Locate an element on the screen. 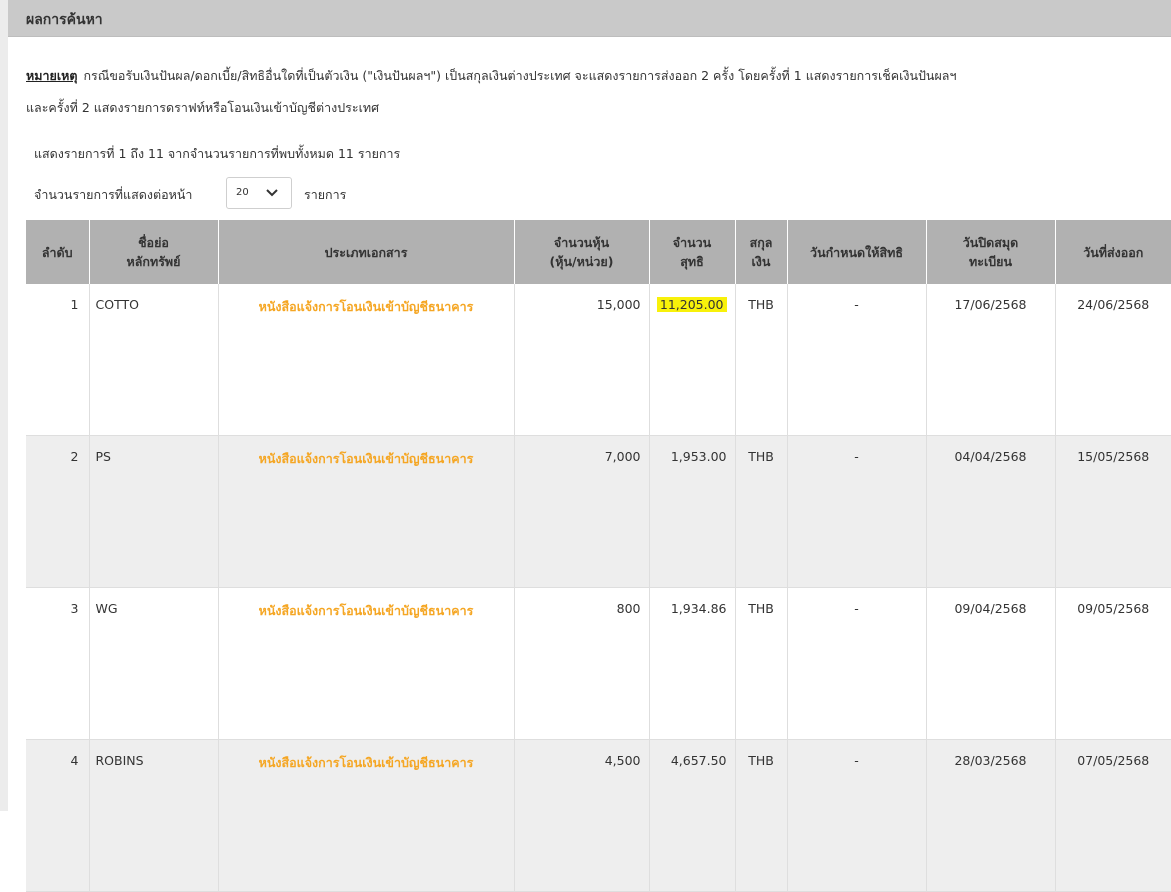  page-size-value: 20 is located at coordinates (242, 192).